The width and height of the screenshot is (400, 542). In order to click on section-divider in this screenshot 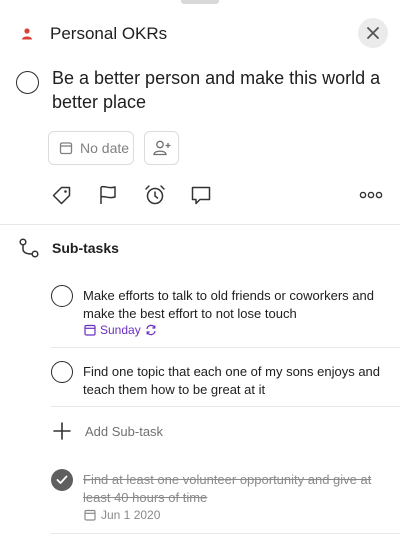, I will do `click(200, 224)`.